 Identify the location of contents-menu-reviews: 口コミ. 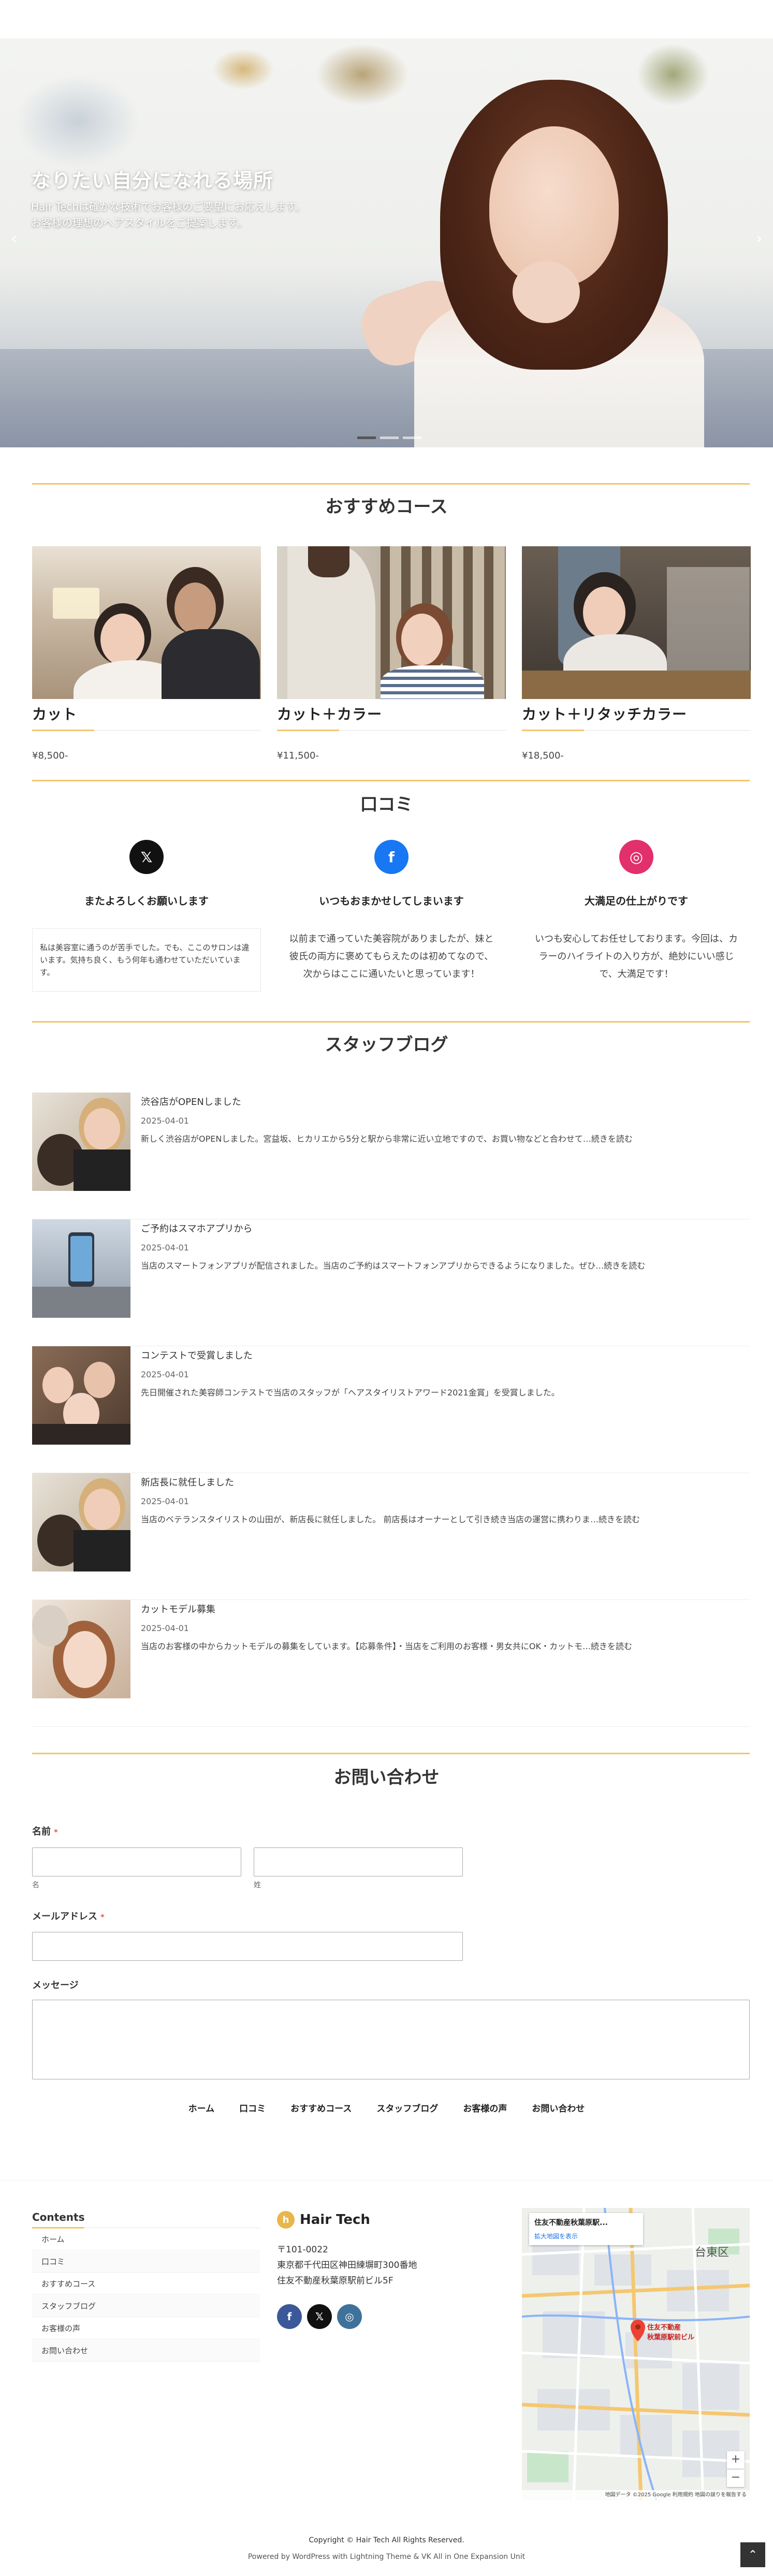
(146, 2262).